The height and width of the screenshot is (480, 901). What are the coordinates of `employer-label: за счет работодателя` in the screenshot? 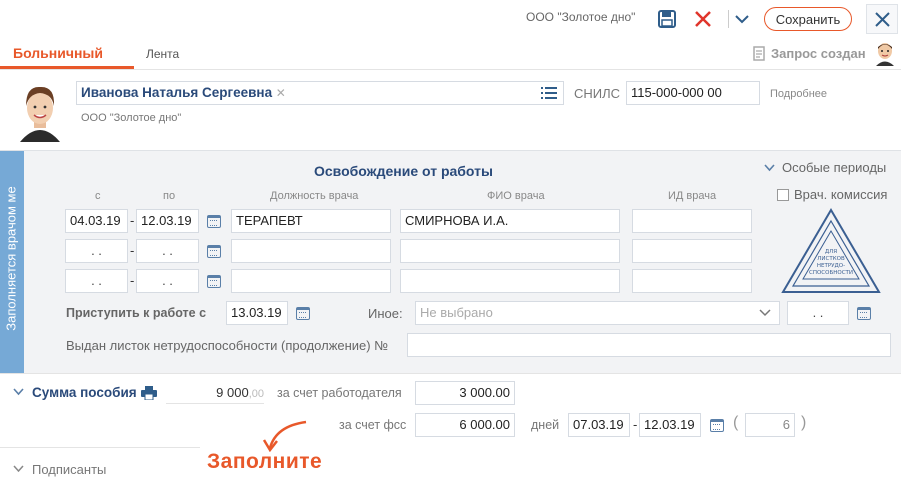 It's located at (339, 393).